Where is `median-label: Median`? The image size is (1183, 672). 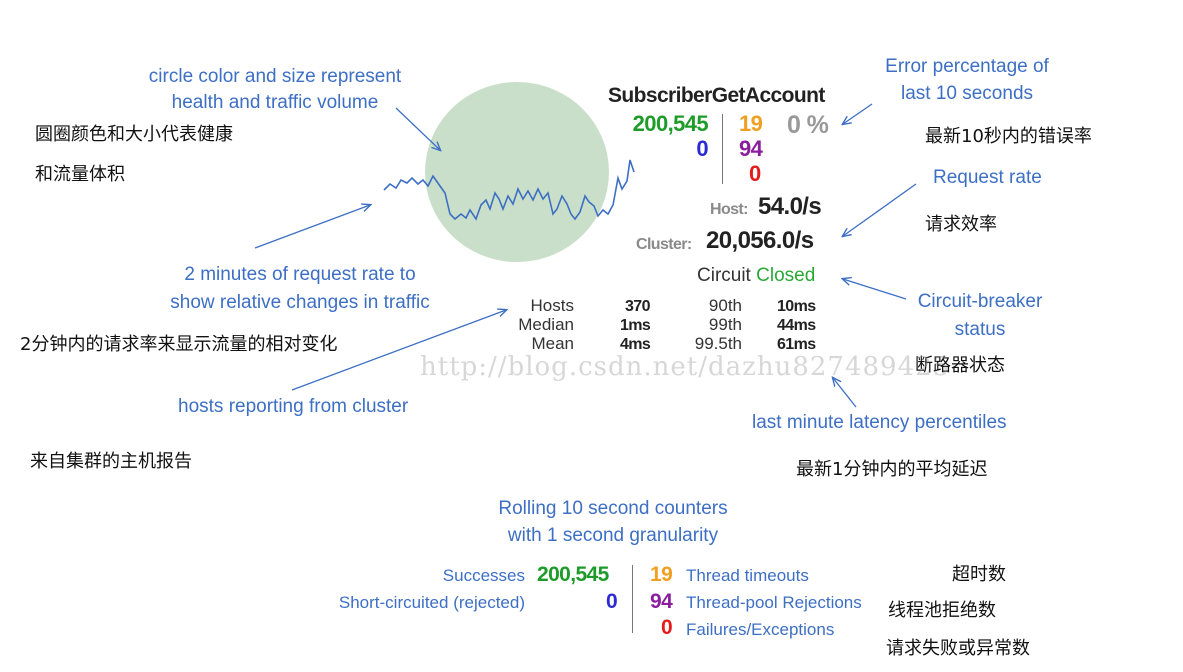 median-label: Median is located at coordinates (546, 324).